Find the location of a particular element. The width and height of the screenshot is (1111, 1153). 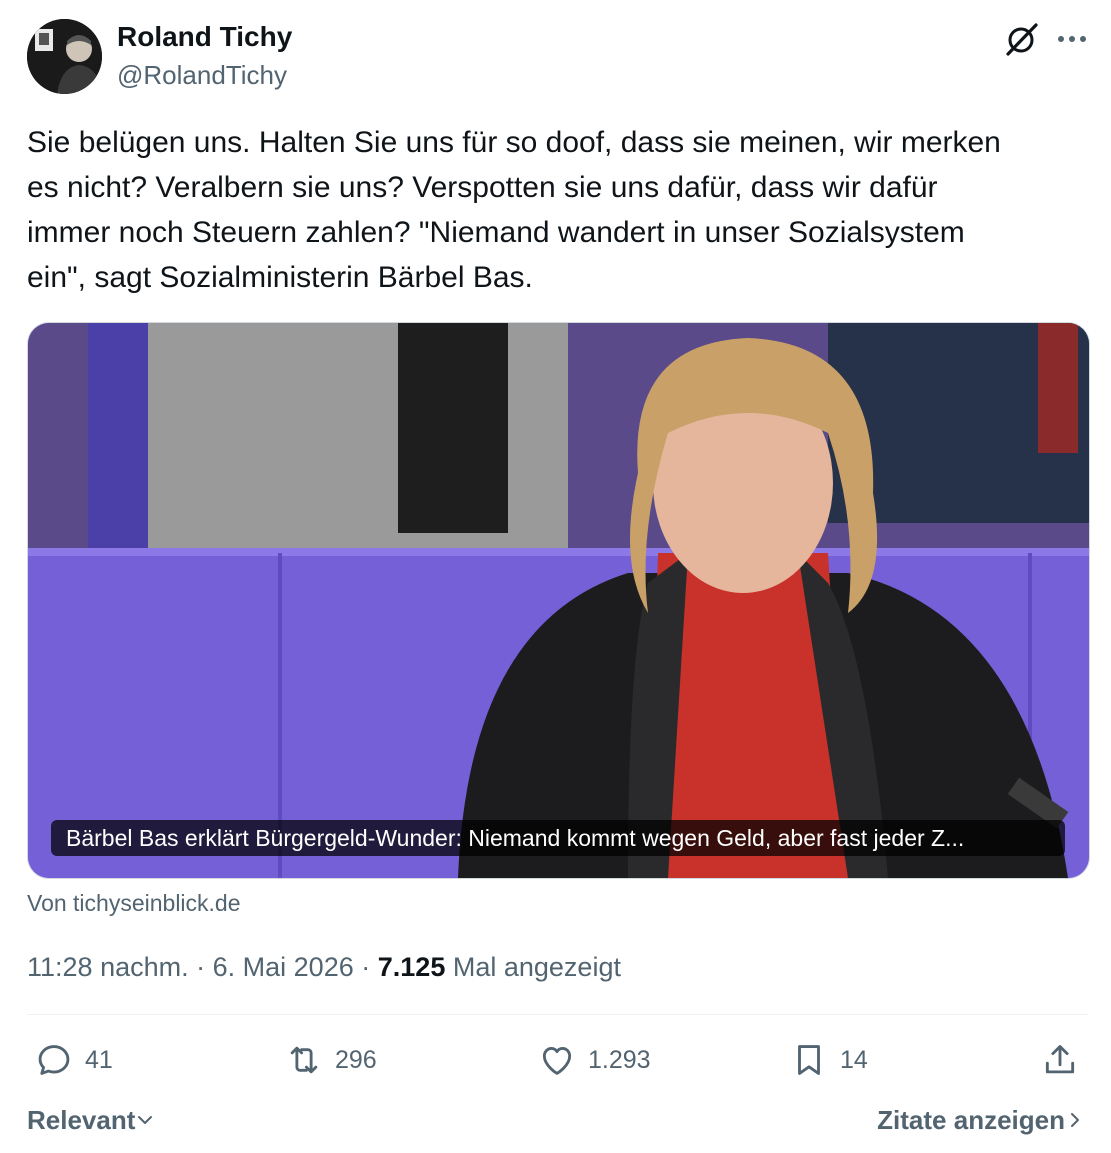

repost-count: 296 is located at coordinates (356, 1059).